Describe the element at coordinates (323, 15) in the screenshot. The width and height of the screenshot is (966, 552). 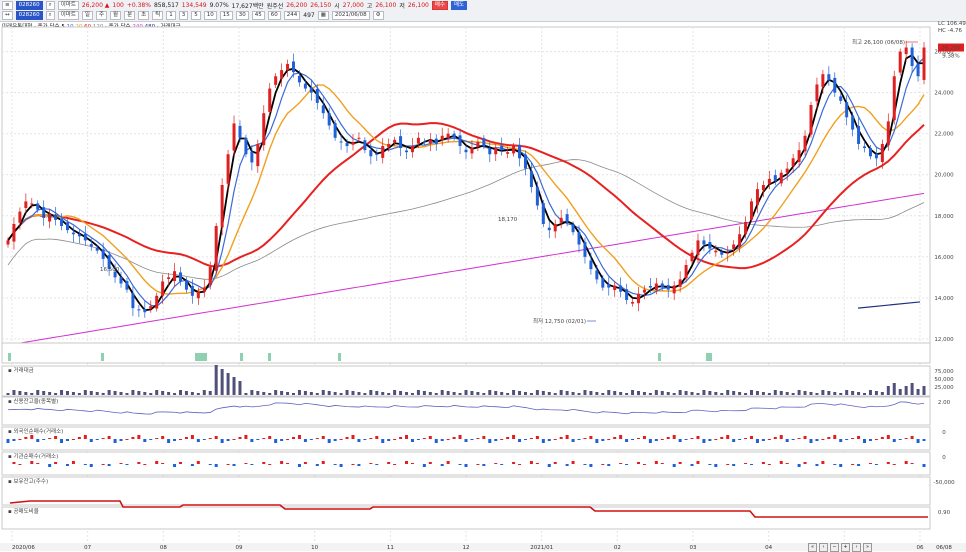
I see `calendar-icon: ▦` at that location.